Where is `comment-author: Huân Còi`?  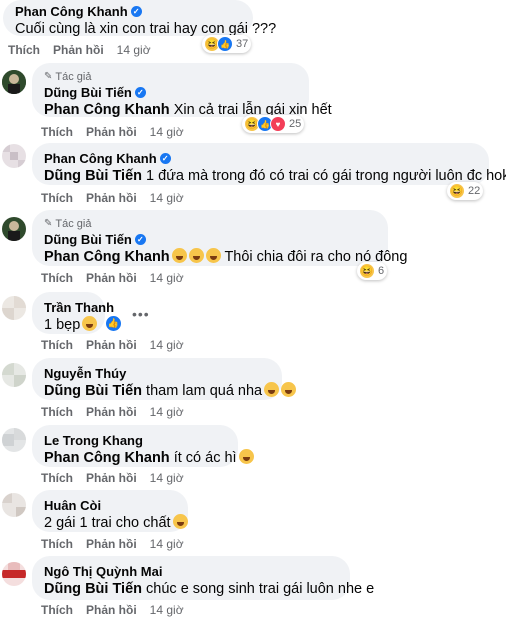 comment-author: Huân Còi is located at coordinates (110, 505).